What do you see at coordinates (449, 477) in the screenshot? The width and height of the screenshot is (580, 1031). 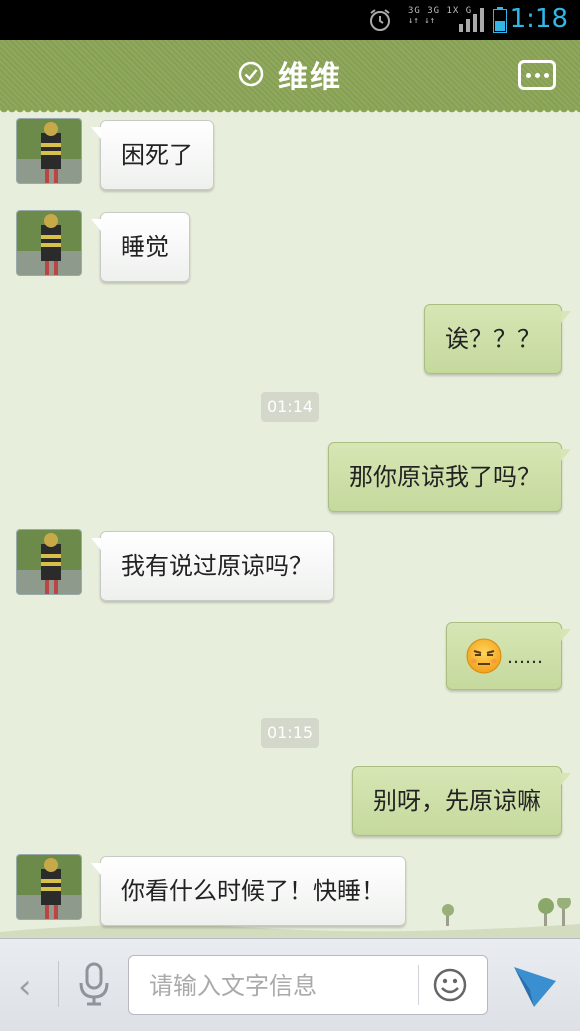 I see `message-bubble-outgoing: 那你原谅我了吗？` at bounding box center [449, 477].